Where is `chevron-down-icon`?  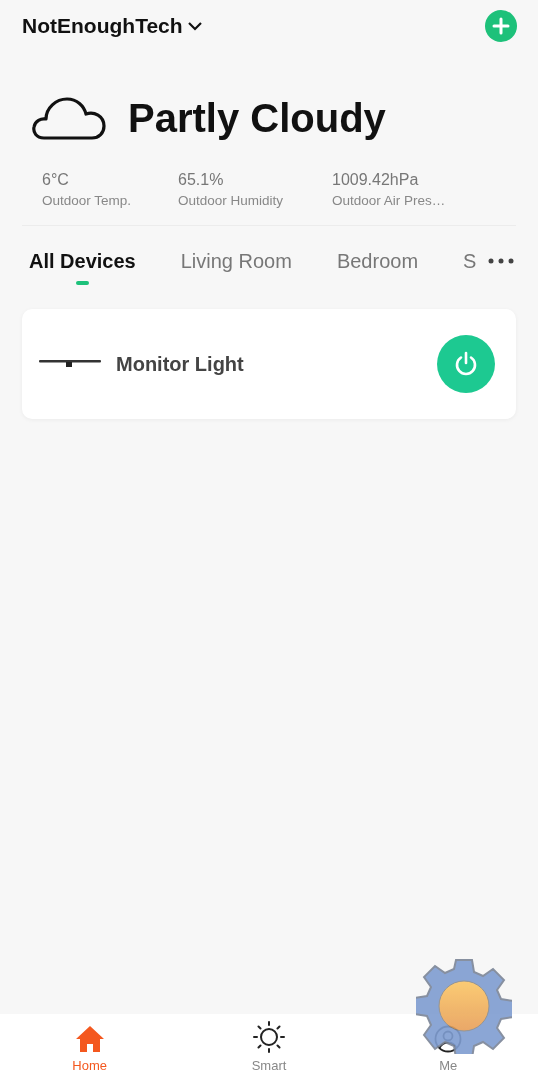 chevron-down-icon is located at coordinates (194, 26).